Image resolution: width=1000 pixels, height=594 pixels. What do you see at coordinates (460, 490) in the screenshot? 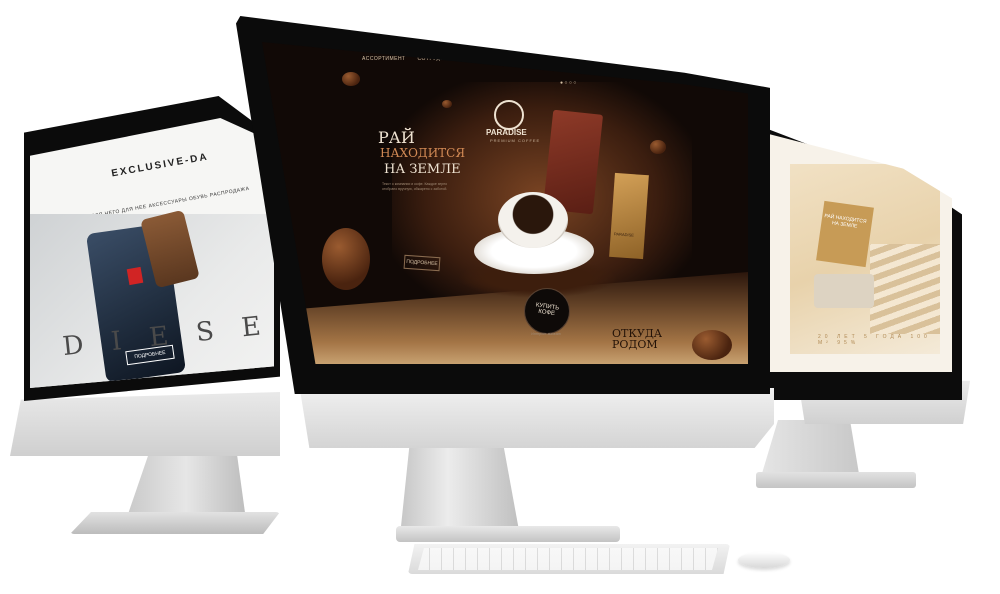
I see `center-imac-stand-neck` at bounding box center [460, 490].